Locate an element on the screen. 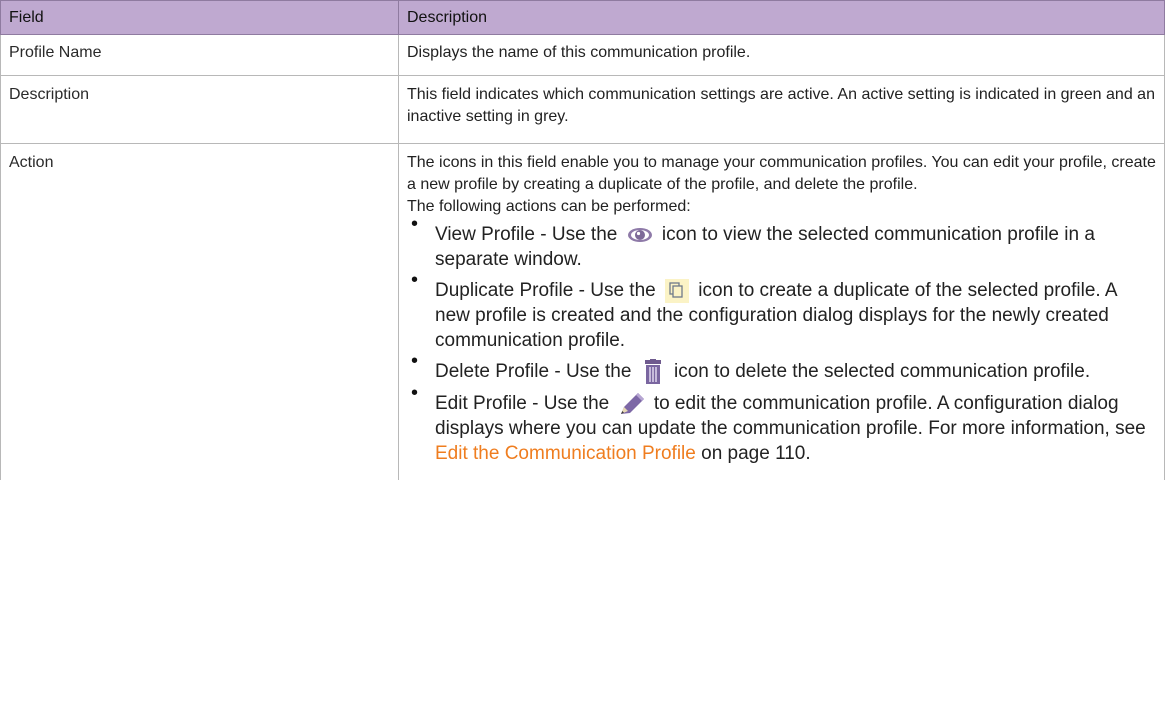 The width and height of the screenshot is (1173, 709). column-header-field: Field is located at coordinates (199, 17).